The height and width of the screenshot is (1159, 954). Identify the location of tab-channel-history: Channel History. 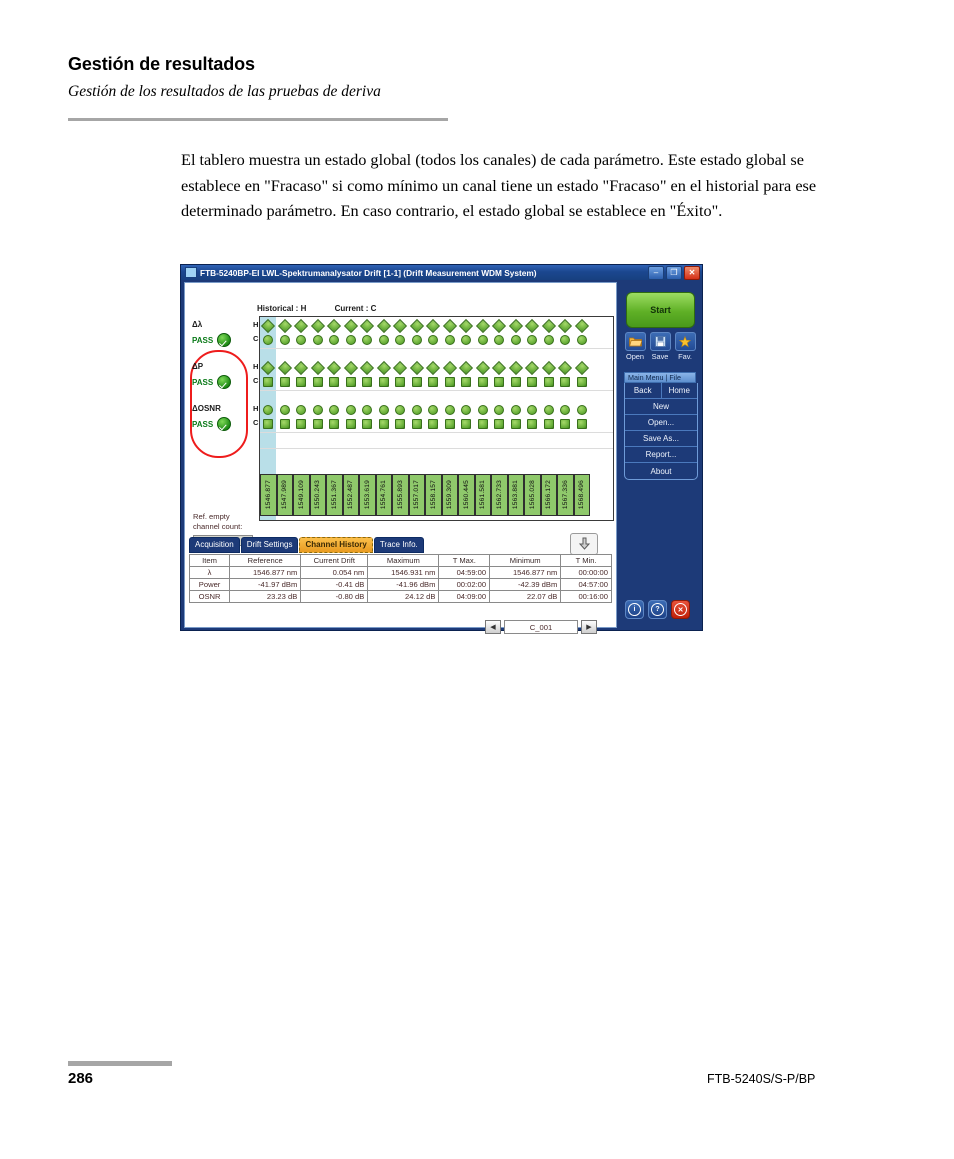
(336, 545).